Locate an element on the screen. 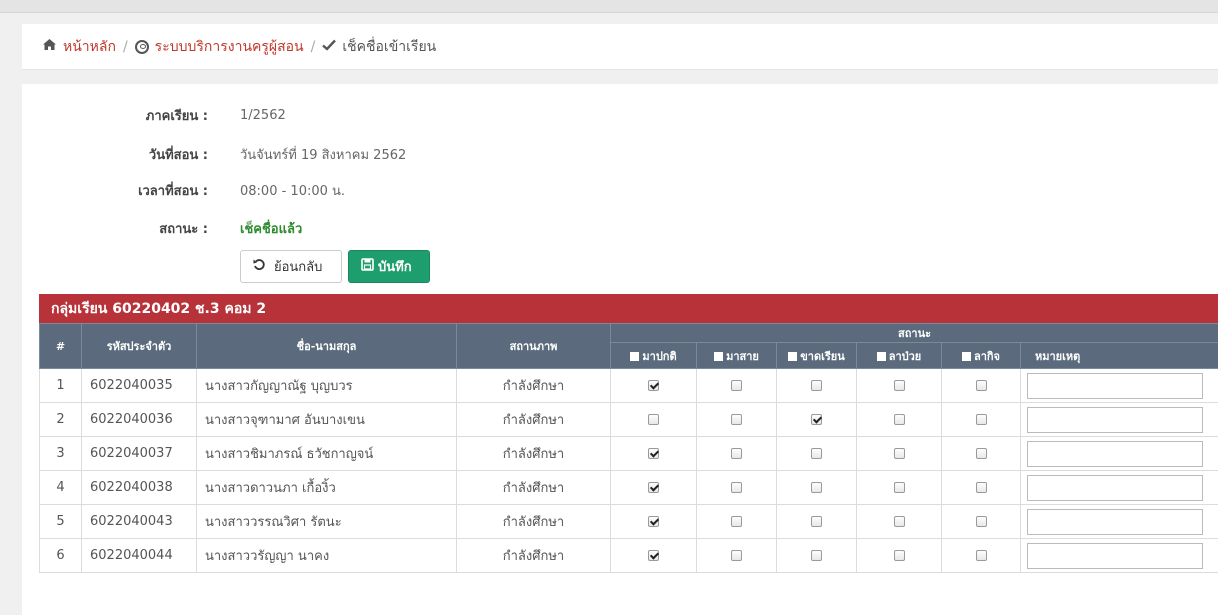  select-all-sick-checkbox is located at coordinates (881, 356).